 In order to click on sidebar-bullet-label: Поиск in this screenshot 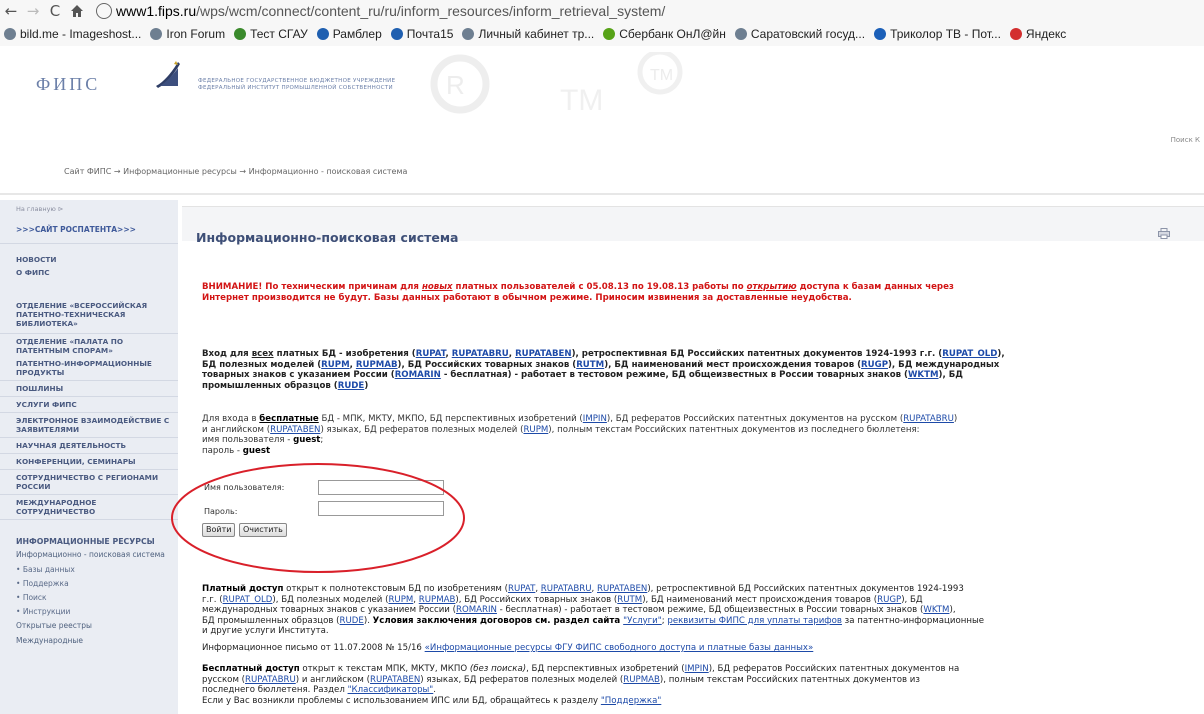, I will do `click(34, 597)`.